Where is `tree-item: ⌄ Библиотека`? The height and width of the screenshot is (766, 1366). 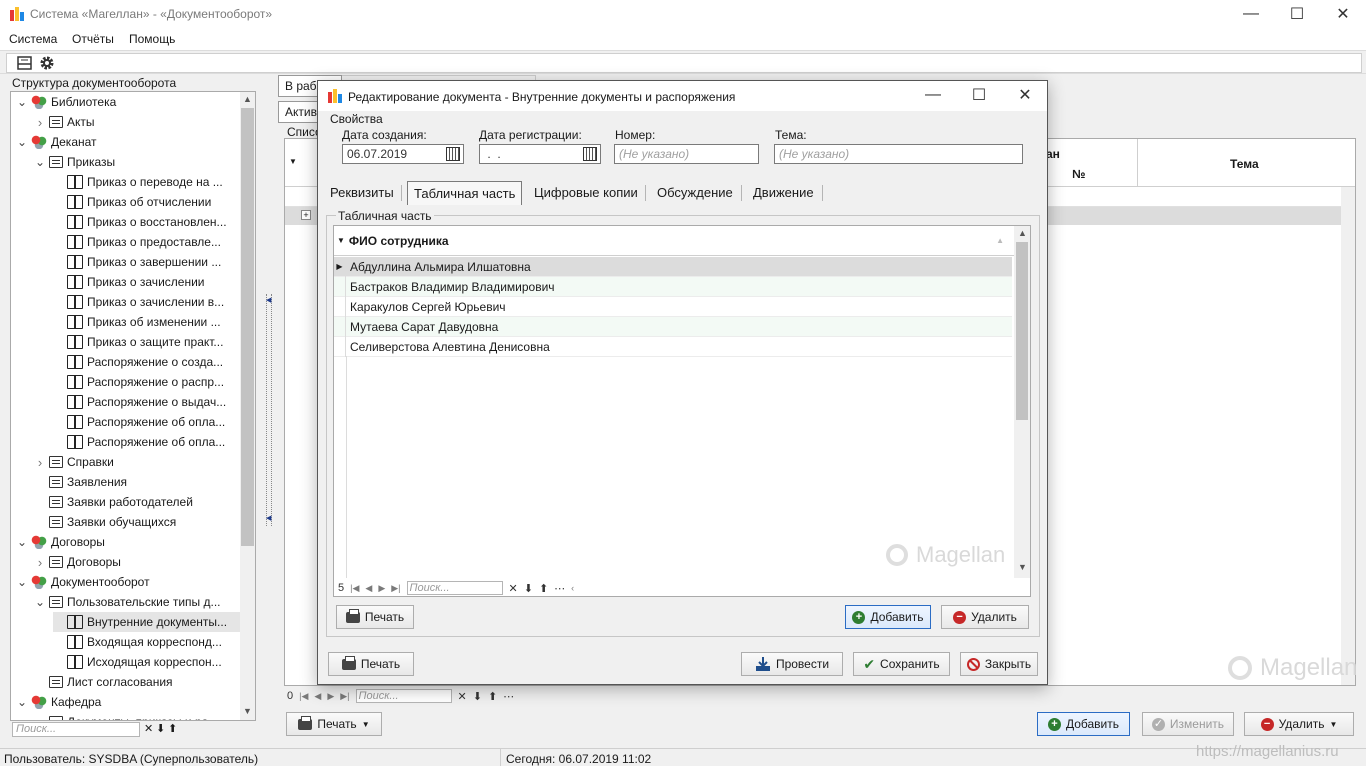 tree-item: ⌄ Библиотека is located at coordinates (66, 102).